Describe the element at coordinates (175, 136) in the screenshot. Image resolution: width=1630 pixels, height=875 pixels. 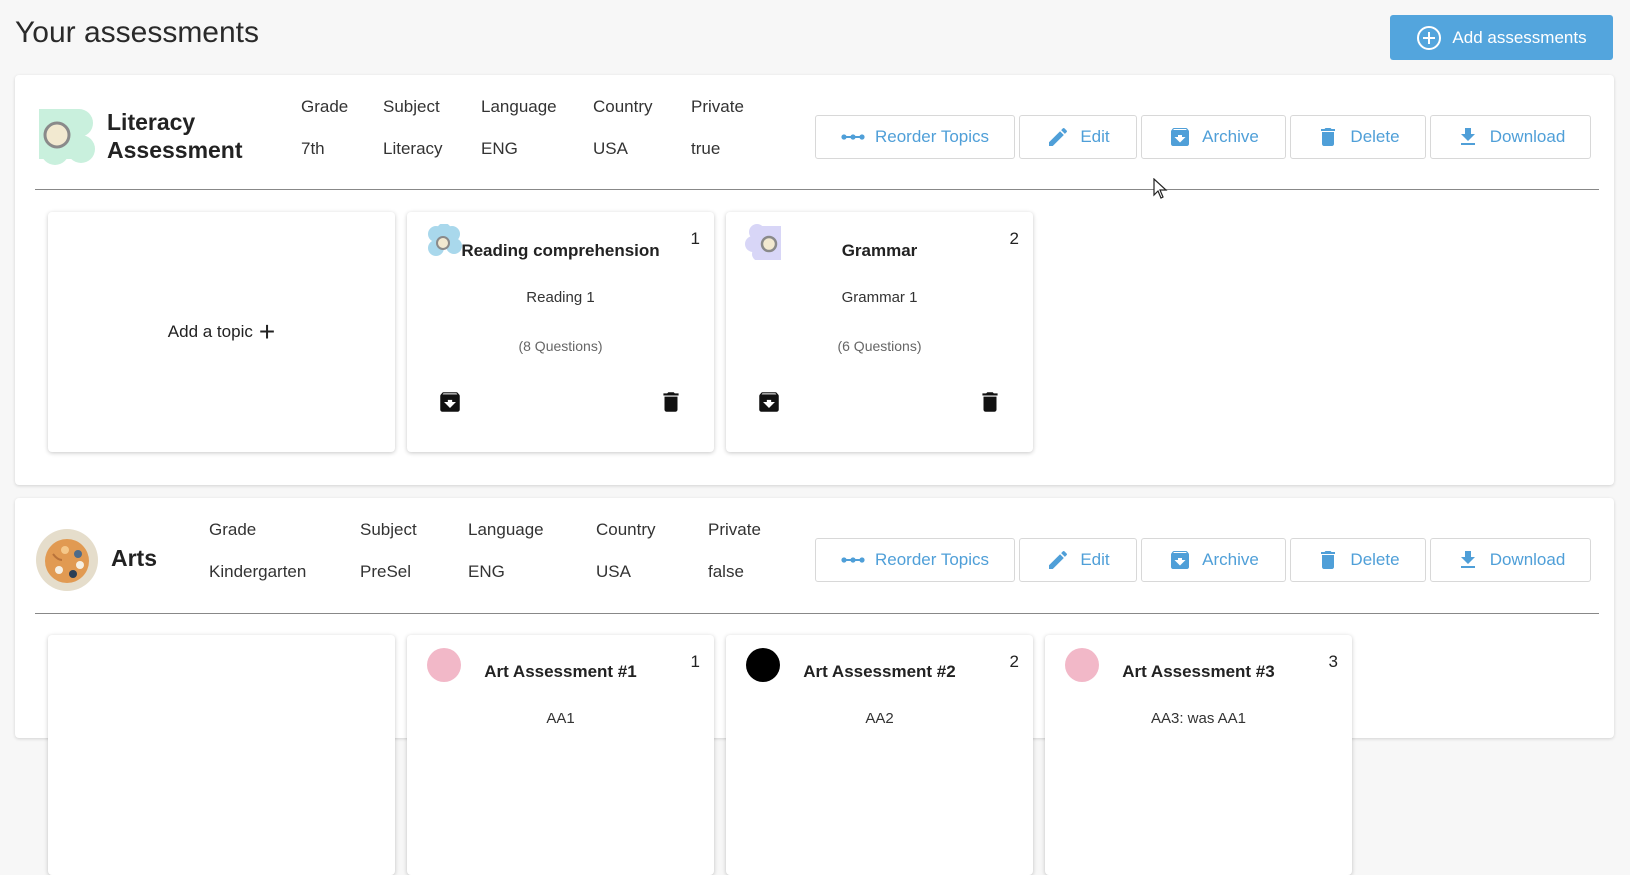
I see `assessment-name: Literacy Assessment` at that location.